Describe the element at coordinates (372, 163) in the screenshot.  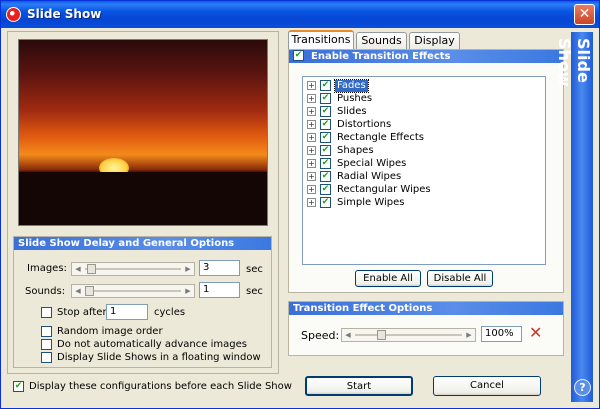
I see `tree-item-label: Special Wipes` at that location.